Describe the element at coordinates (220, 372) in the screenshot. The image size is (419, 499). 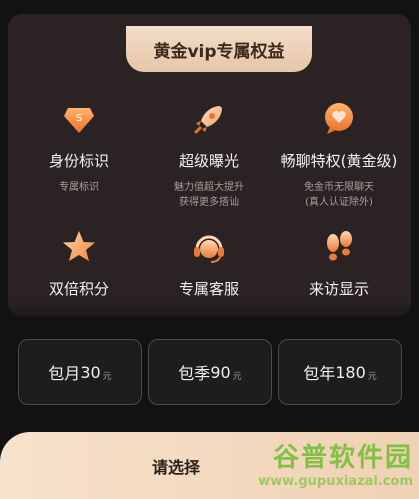
I see `plan-price: 90` at that location.